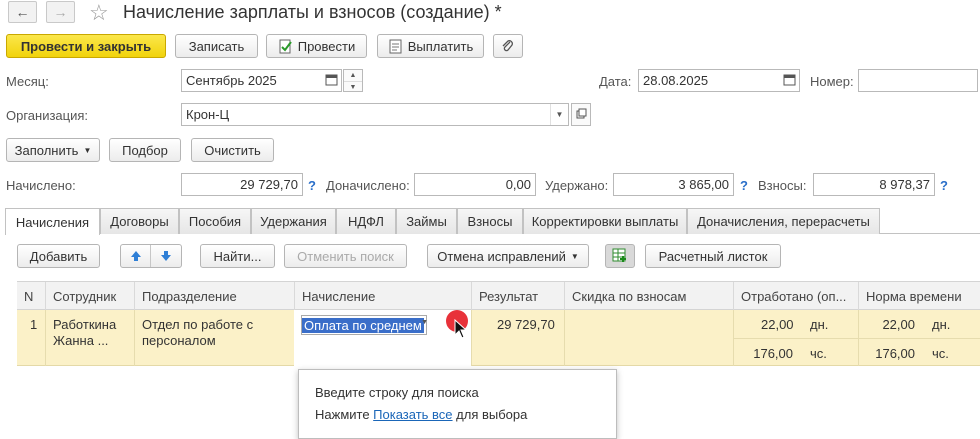  What do you see at coordinates (34, 324) in the screenshot?
I see `row-number: 1` at bounding box center [34, 324].